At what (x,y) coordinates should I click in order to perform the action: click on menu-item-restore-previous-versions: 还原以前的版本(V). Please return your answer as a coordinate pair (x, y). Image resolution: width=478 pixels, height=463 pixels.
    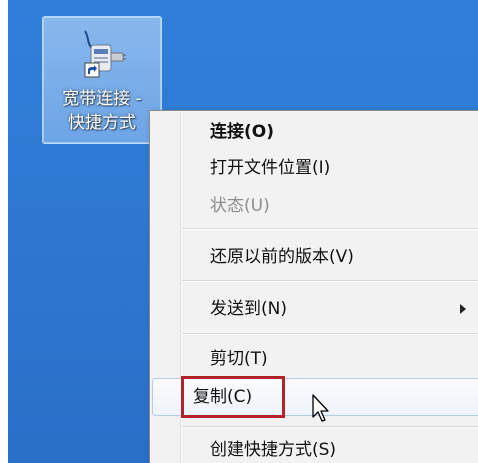
    Looking at the image, I should click on (315, 257).